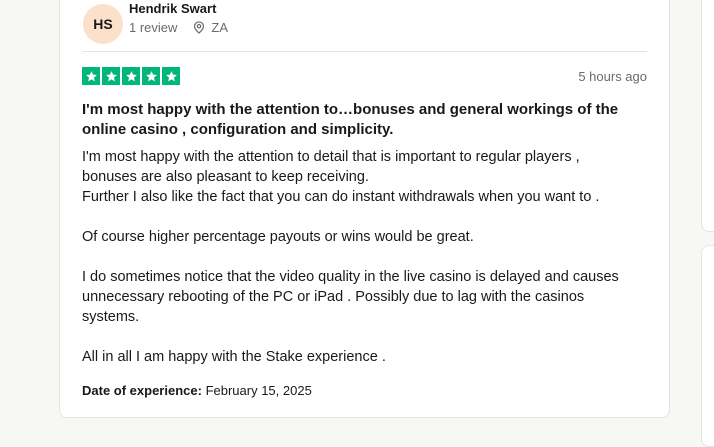  I want to click on date-of-experience-label: Date of experience:, so click(142, 390).